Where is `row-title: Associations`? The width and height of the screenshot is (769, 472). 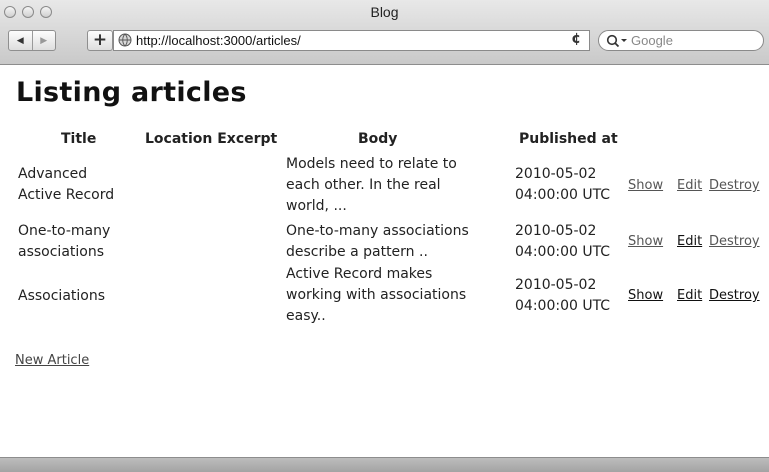 row-title: Associations is located at coordinates (61, 296).